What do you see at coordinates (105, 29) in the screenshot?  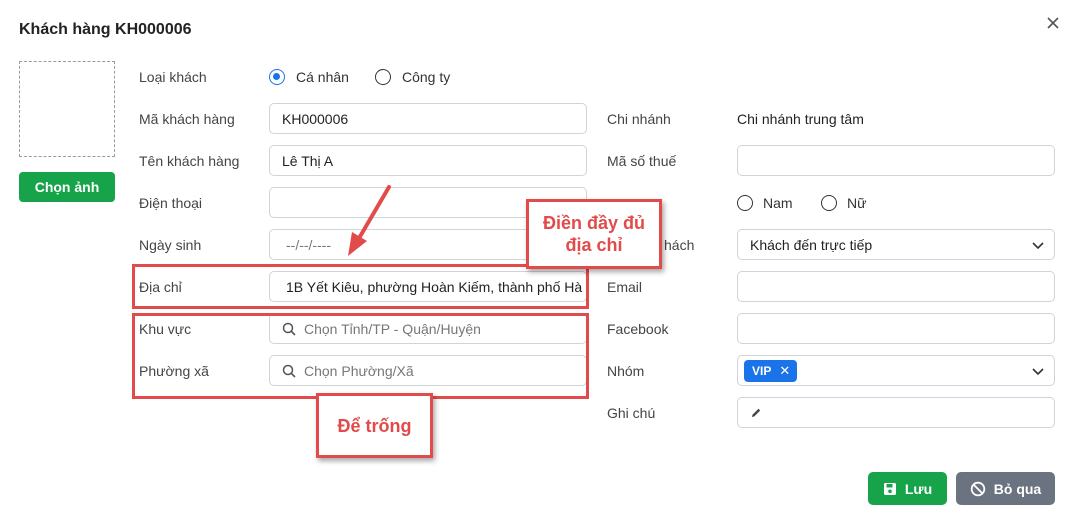 I see `dialog-title: Khách hàng KH000006` at bounding box center [105, 29].